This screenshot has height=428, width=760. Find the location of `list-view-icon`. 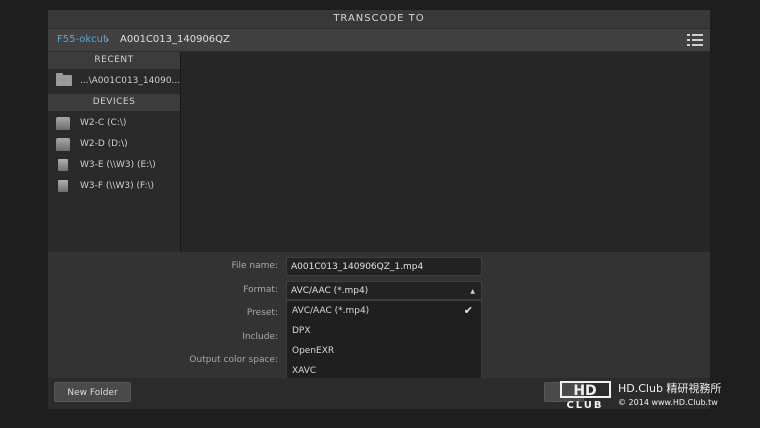

list-view-icon is located at coordinates (695, 40).